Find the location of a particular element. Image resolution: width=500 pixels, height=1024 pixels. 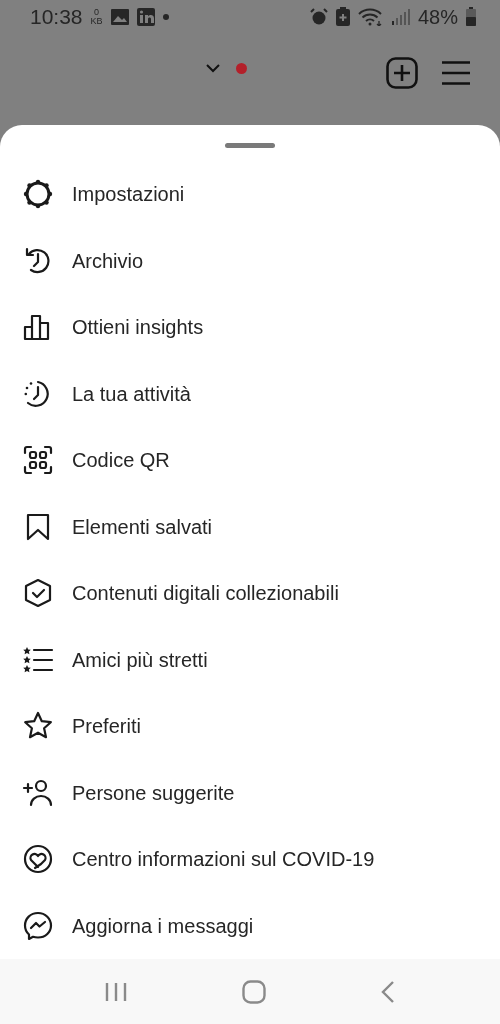

battery-saver-icon is located at coordinates (342, 16).